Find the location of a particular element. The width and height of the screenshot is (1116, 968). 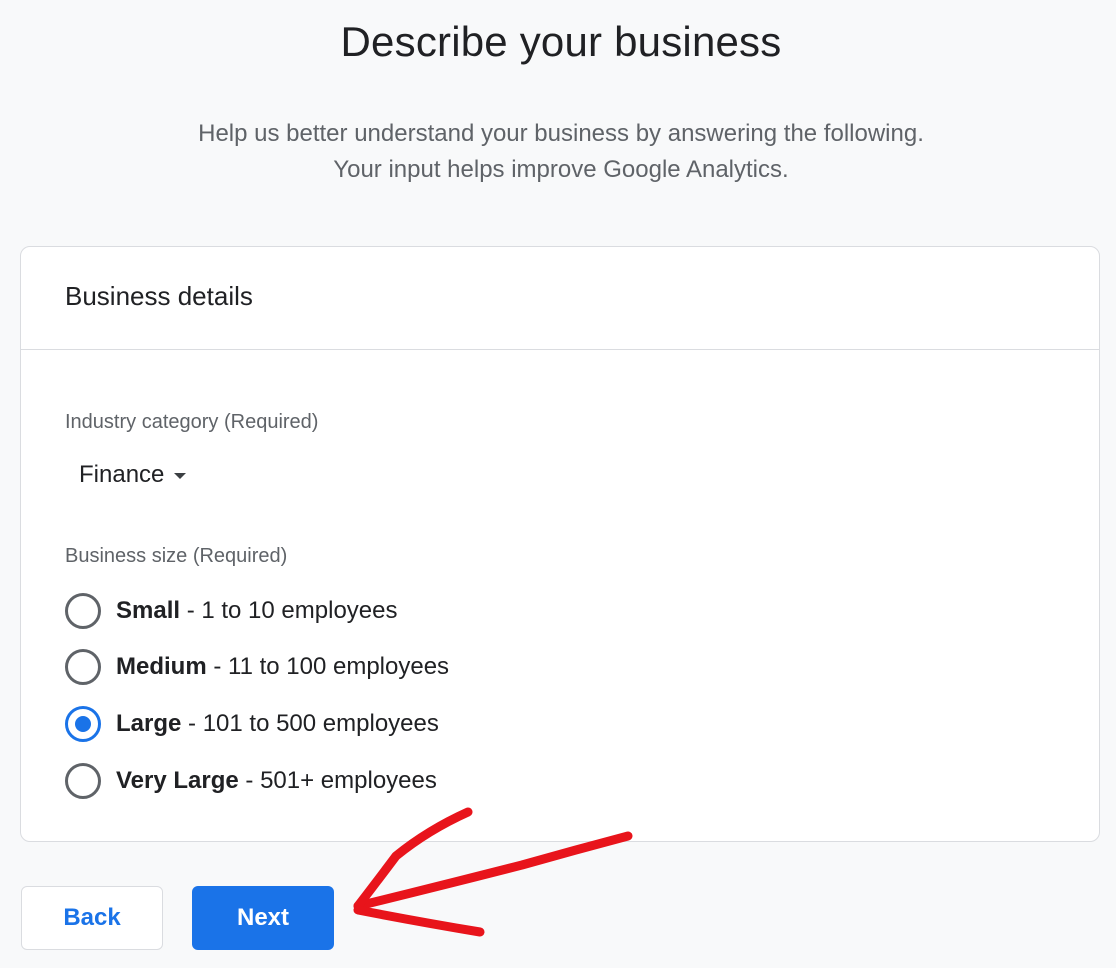

caret-down-icon is located at coordinates (180, 476).